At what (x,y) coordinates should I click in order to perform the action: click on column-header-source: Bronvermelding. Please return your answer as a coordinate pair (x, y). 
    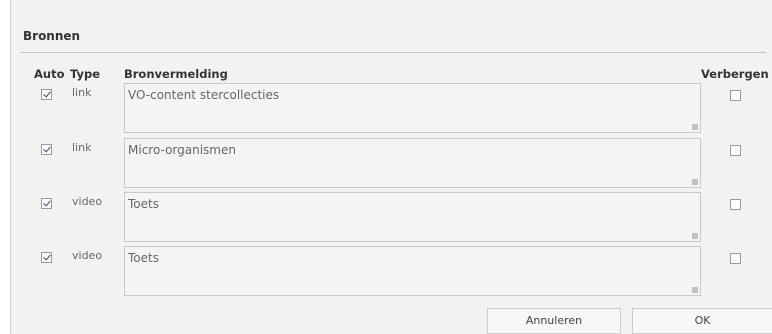
    Looking at the image, I should click on (176, 74).